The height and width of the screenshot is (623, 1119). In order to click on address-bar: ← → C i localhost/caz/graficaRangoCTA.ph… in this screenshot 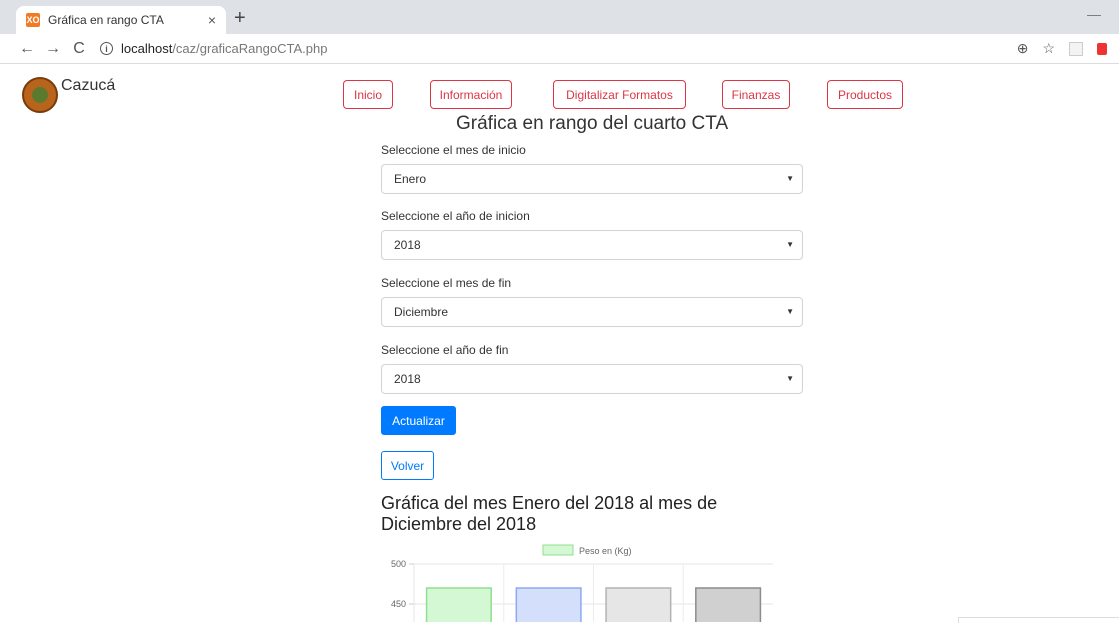, I will do `click(559, 49)`.